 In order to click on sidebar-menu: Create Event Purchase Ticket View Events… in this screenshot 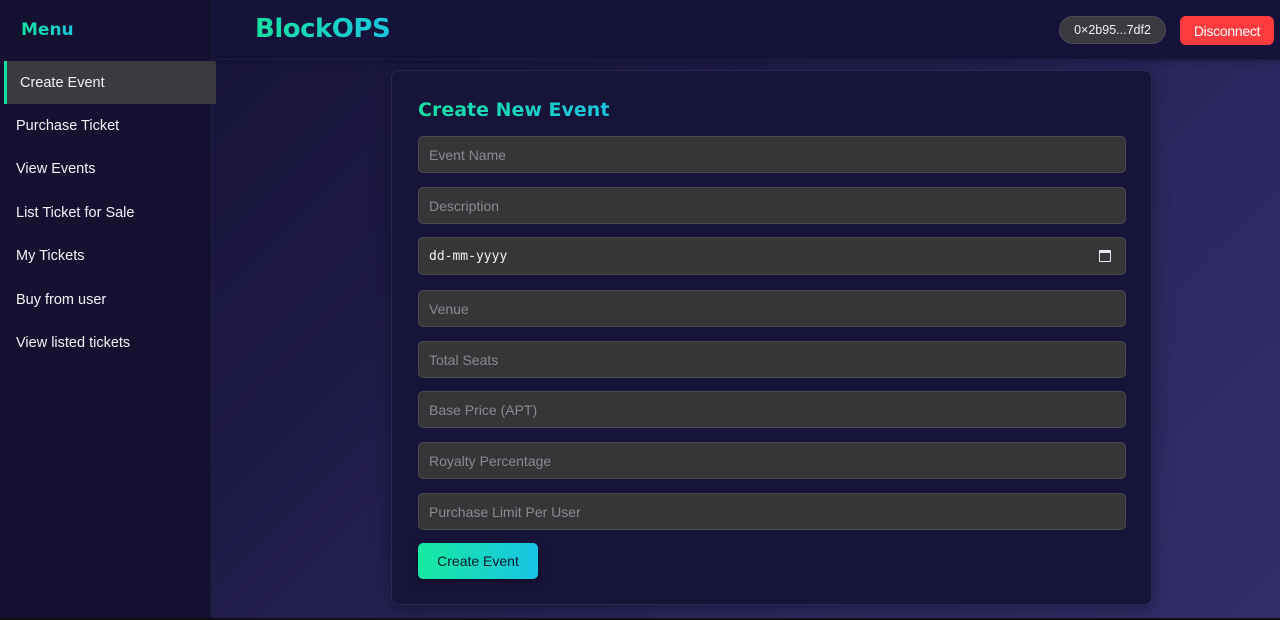, I will do `click(110, 213)`.